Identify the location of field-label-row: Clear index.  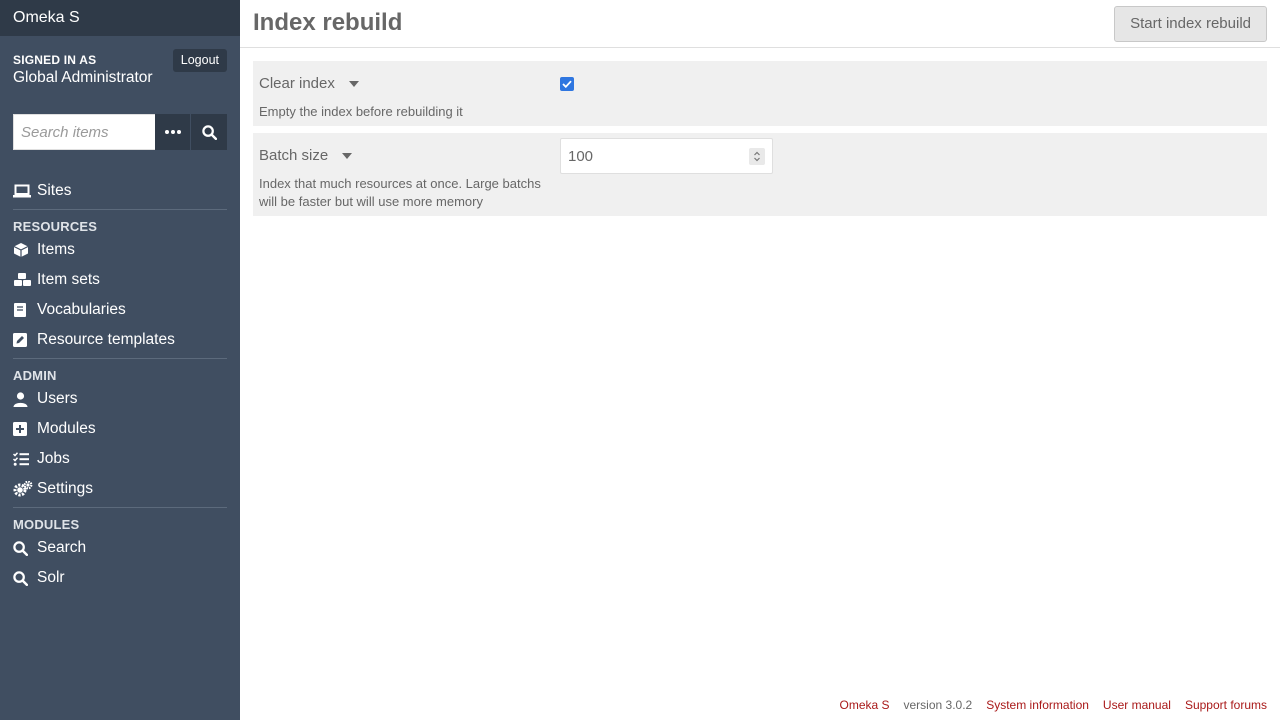
(309, 83).